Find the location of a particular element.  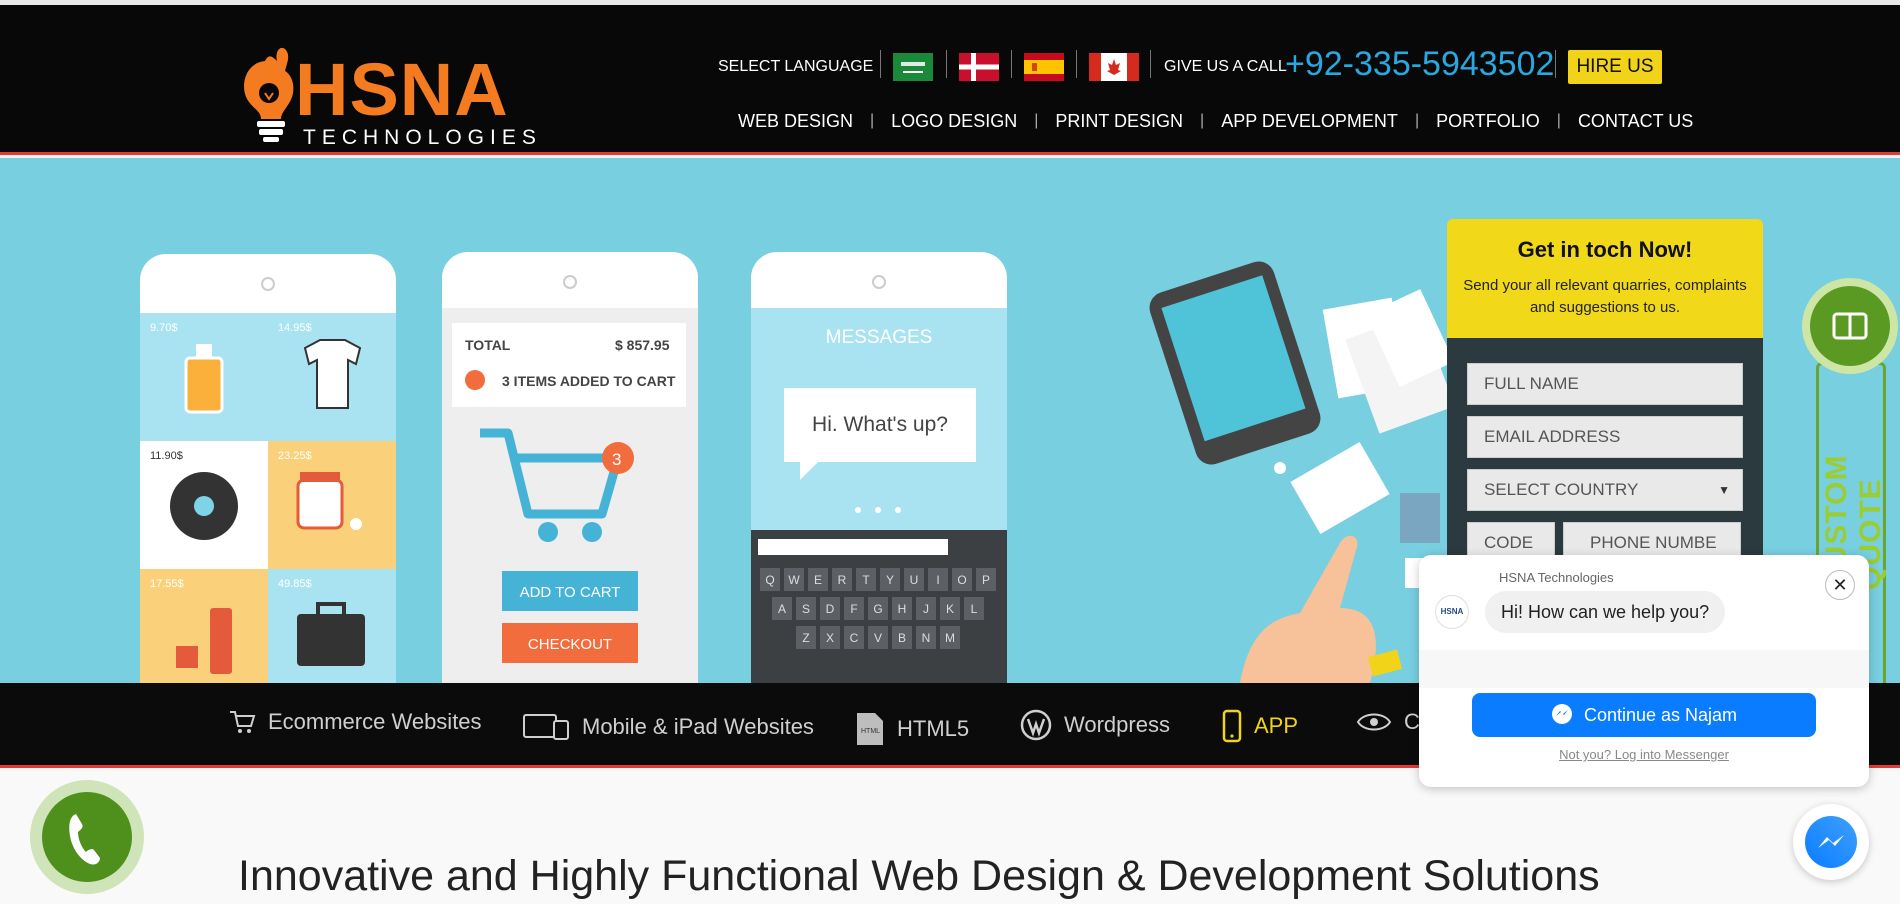

service-html5: HTML HTML5 is located at coordinates (912, 729).